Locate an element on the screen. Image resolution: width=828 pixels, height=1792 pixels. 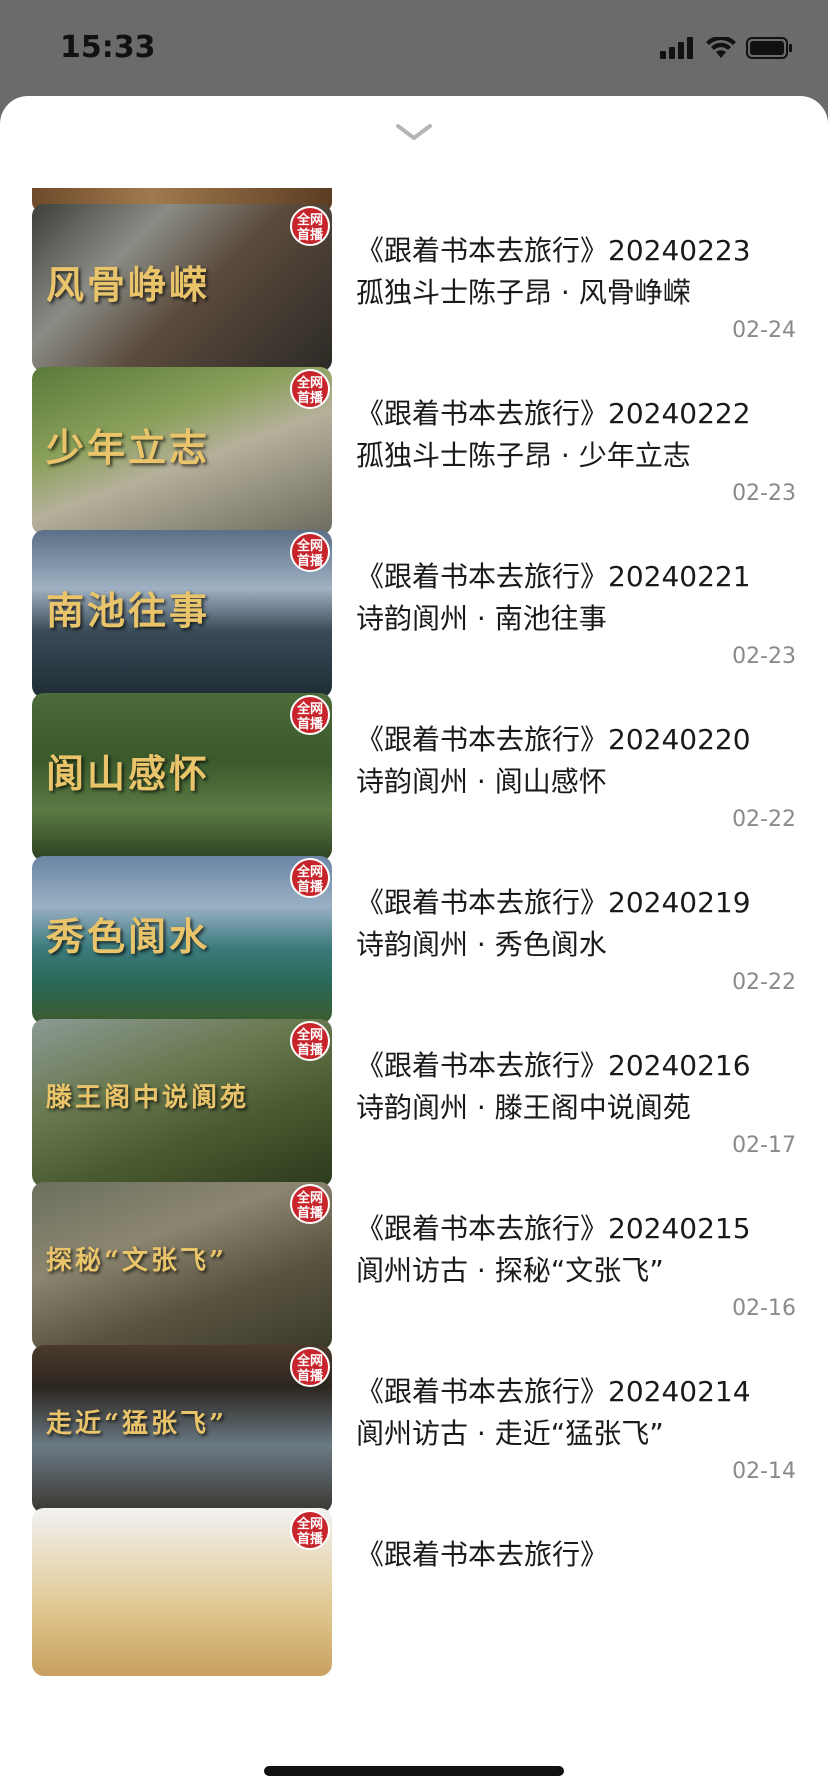
video-thumbnail: 滕王阁中说阆苑 全网 首播 is located at coordinates (182, 1103).